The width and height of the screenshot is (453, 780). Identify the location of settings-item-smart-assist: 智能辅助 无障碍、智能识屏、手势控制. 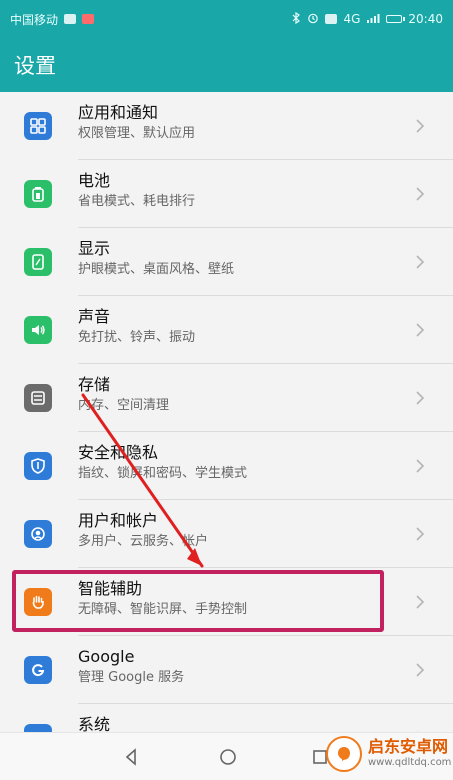
(226, 602).